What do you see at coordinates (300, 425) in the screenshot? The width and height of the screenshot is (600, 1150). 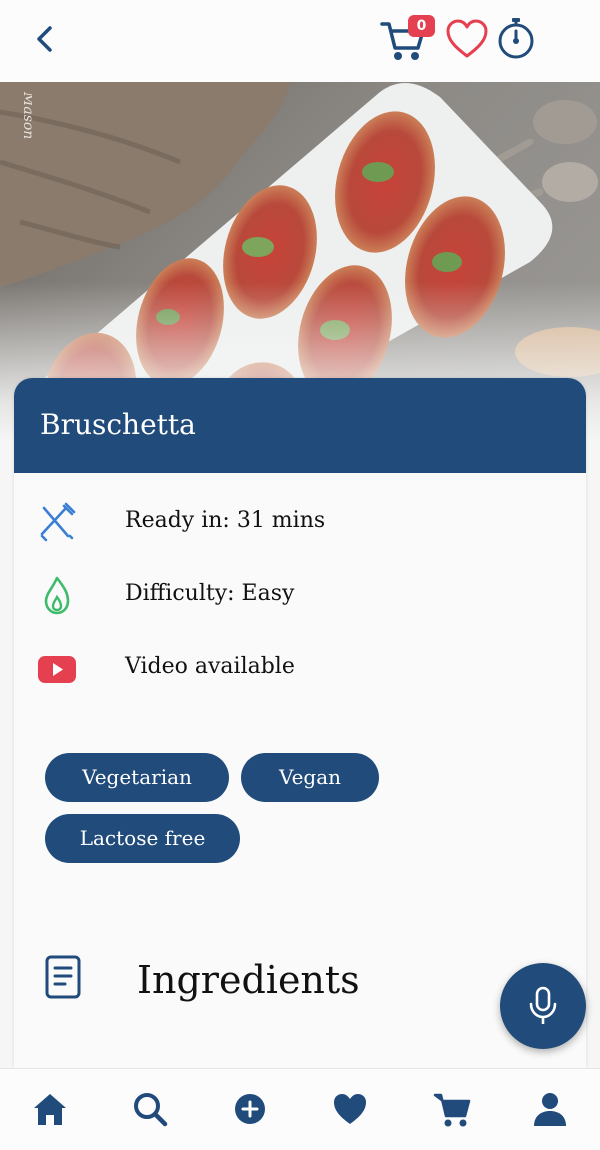 I see `recipe-header: Bruschetta` at bounding box center [300, 425].